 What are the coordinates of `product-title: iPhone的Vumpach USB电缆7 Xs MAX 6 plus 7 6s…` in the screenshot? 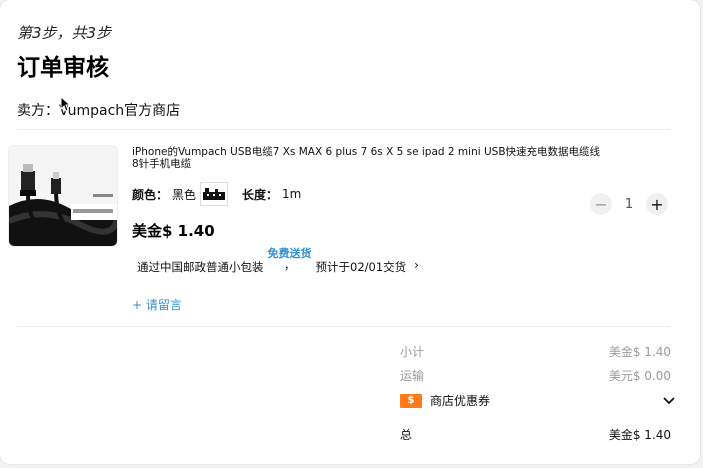 It's located at (367, 158).